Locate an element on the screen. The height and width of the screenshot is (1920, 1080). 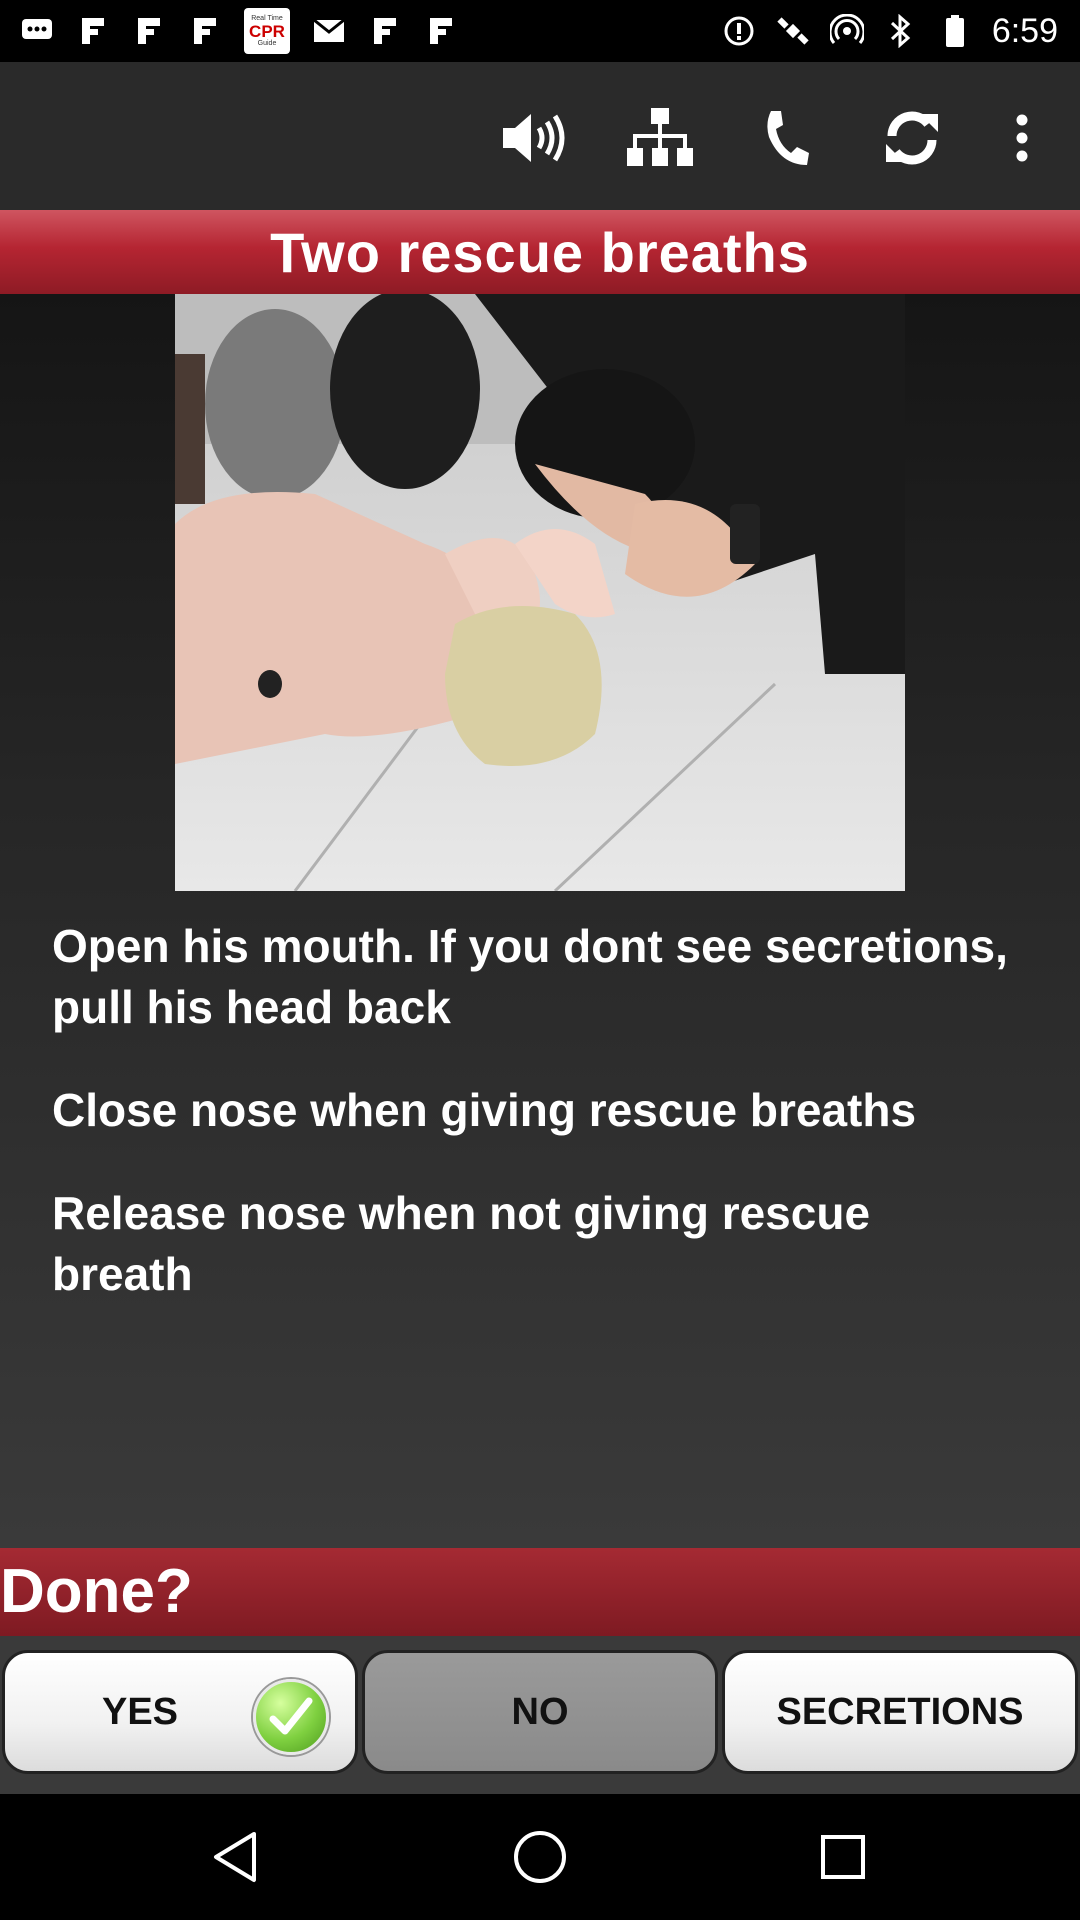
checkmark-icon is located at coordinates (291, 1717).